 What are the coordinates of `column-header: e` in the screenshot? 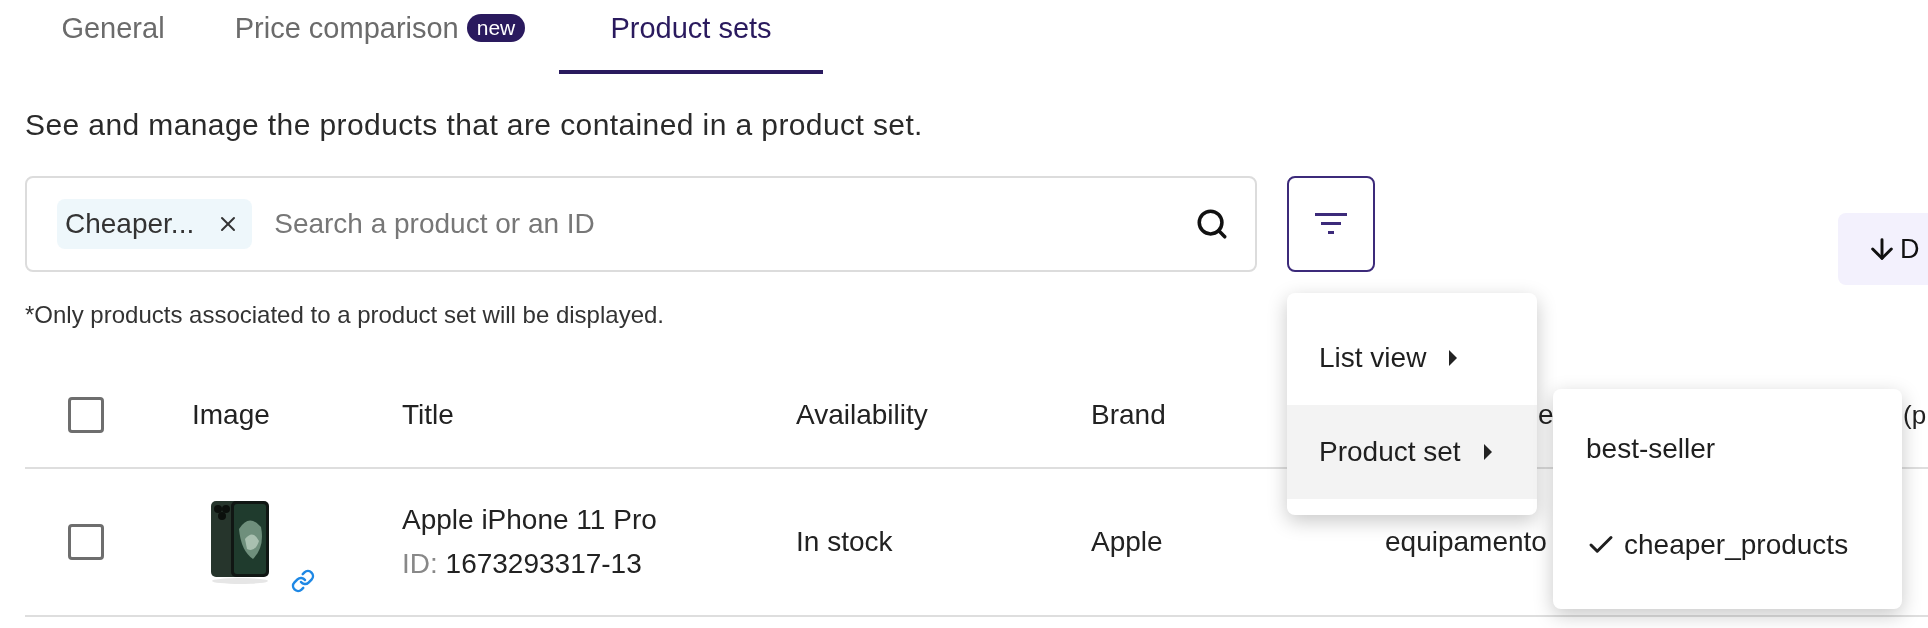 It's located at (1545, 415).